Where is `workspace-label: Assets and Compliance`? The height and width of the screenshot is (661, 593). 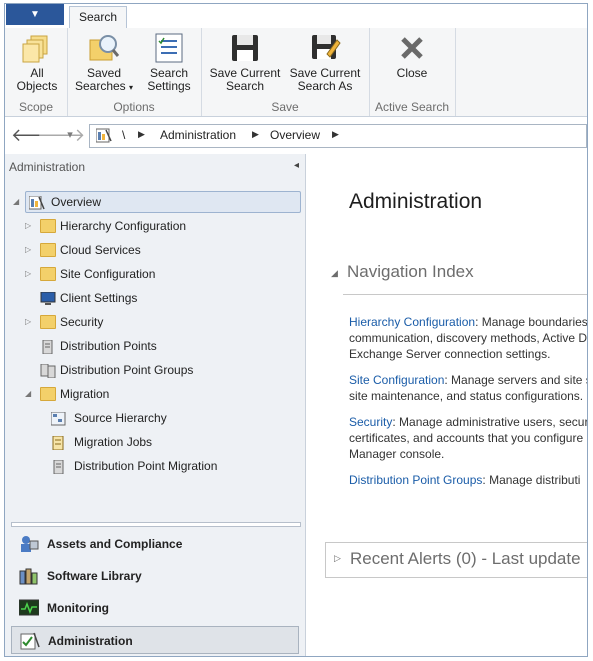
workspace-label: Assets and Compliance is located at coordinates (115, 544).